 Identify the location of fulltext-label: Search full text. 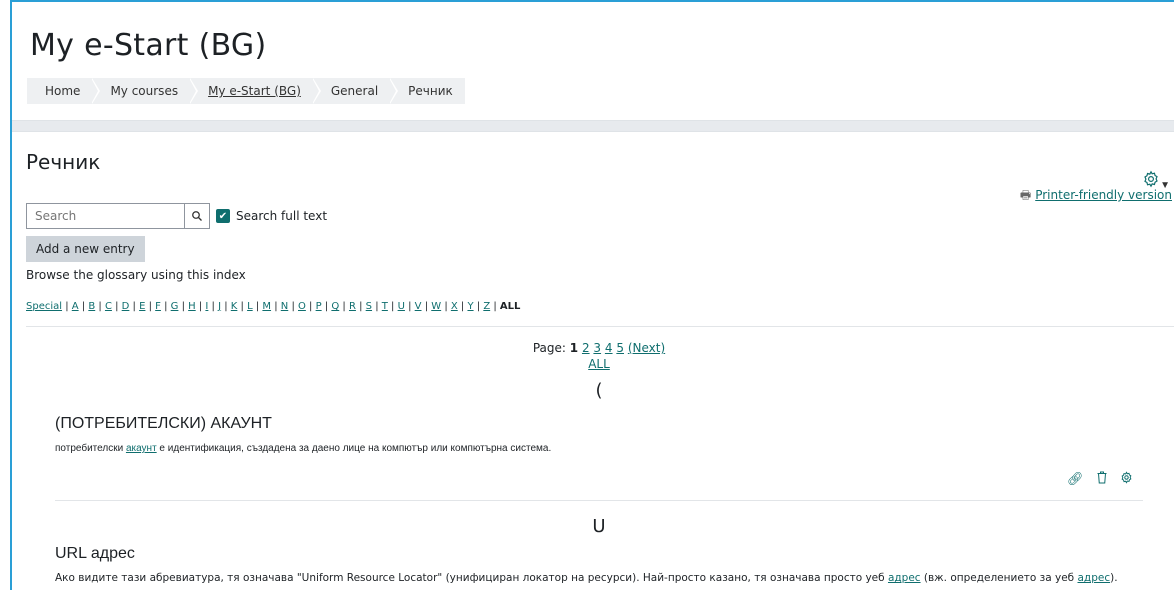
(282, 216).